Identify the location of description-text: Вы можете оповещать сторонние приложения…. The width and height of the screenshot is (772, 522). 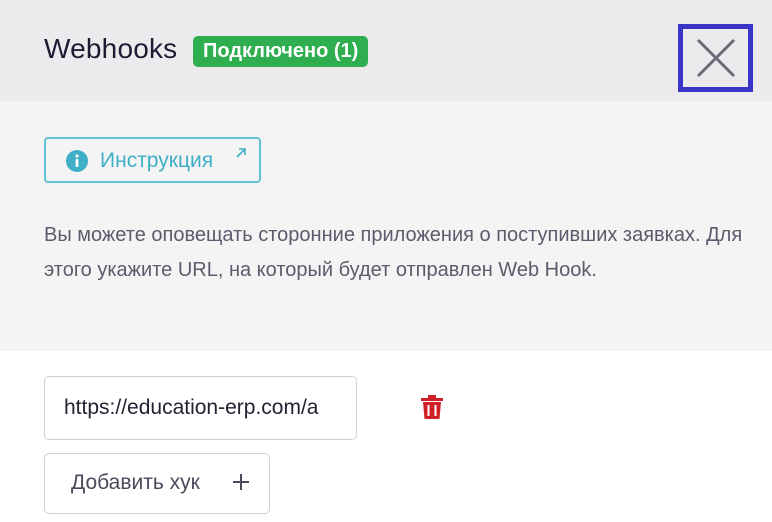
(393, 252).